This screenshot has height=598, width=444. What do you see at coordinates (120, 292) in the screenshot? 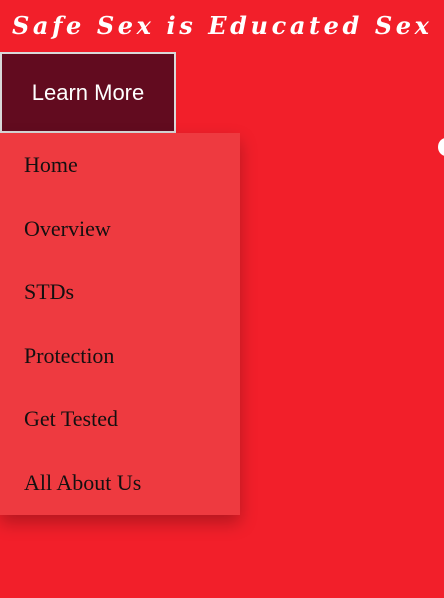
I see `menu-item-stds: STDs` at bounding box center [120, 292].